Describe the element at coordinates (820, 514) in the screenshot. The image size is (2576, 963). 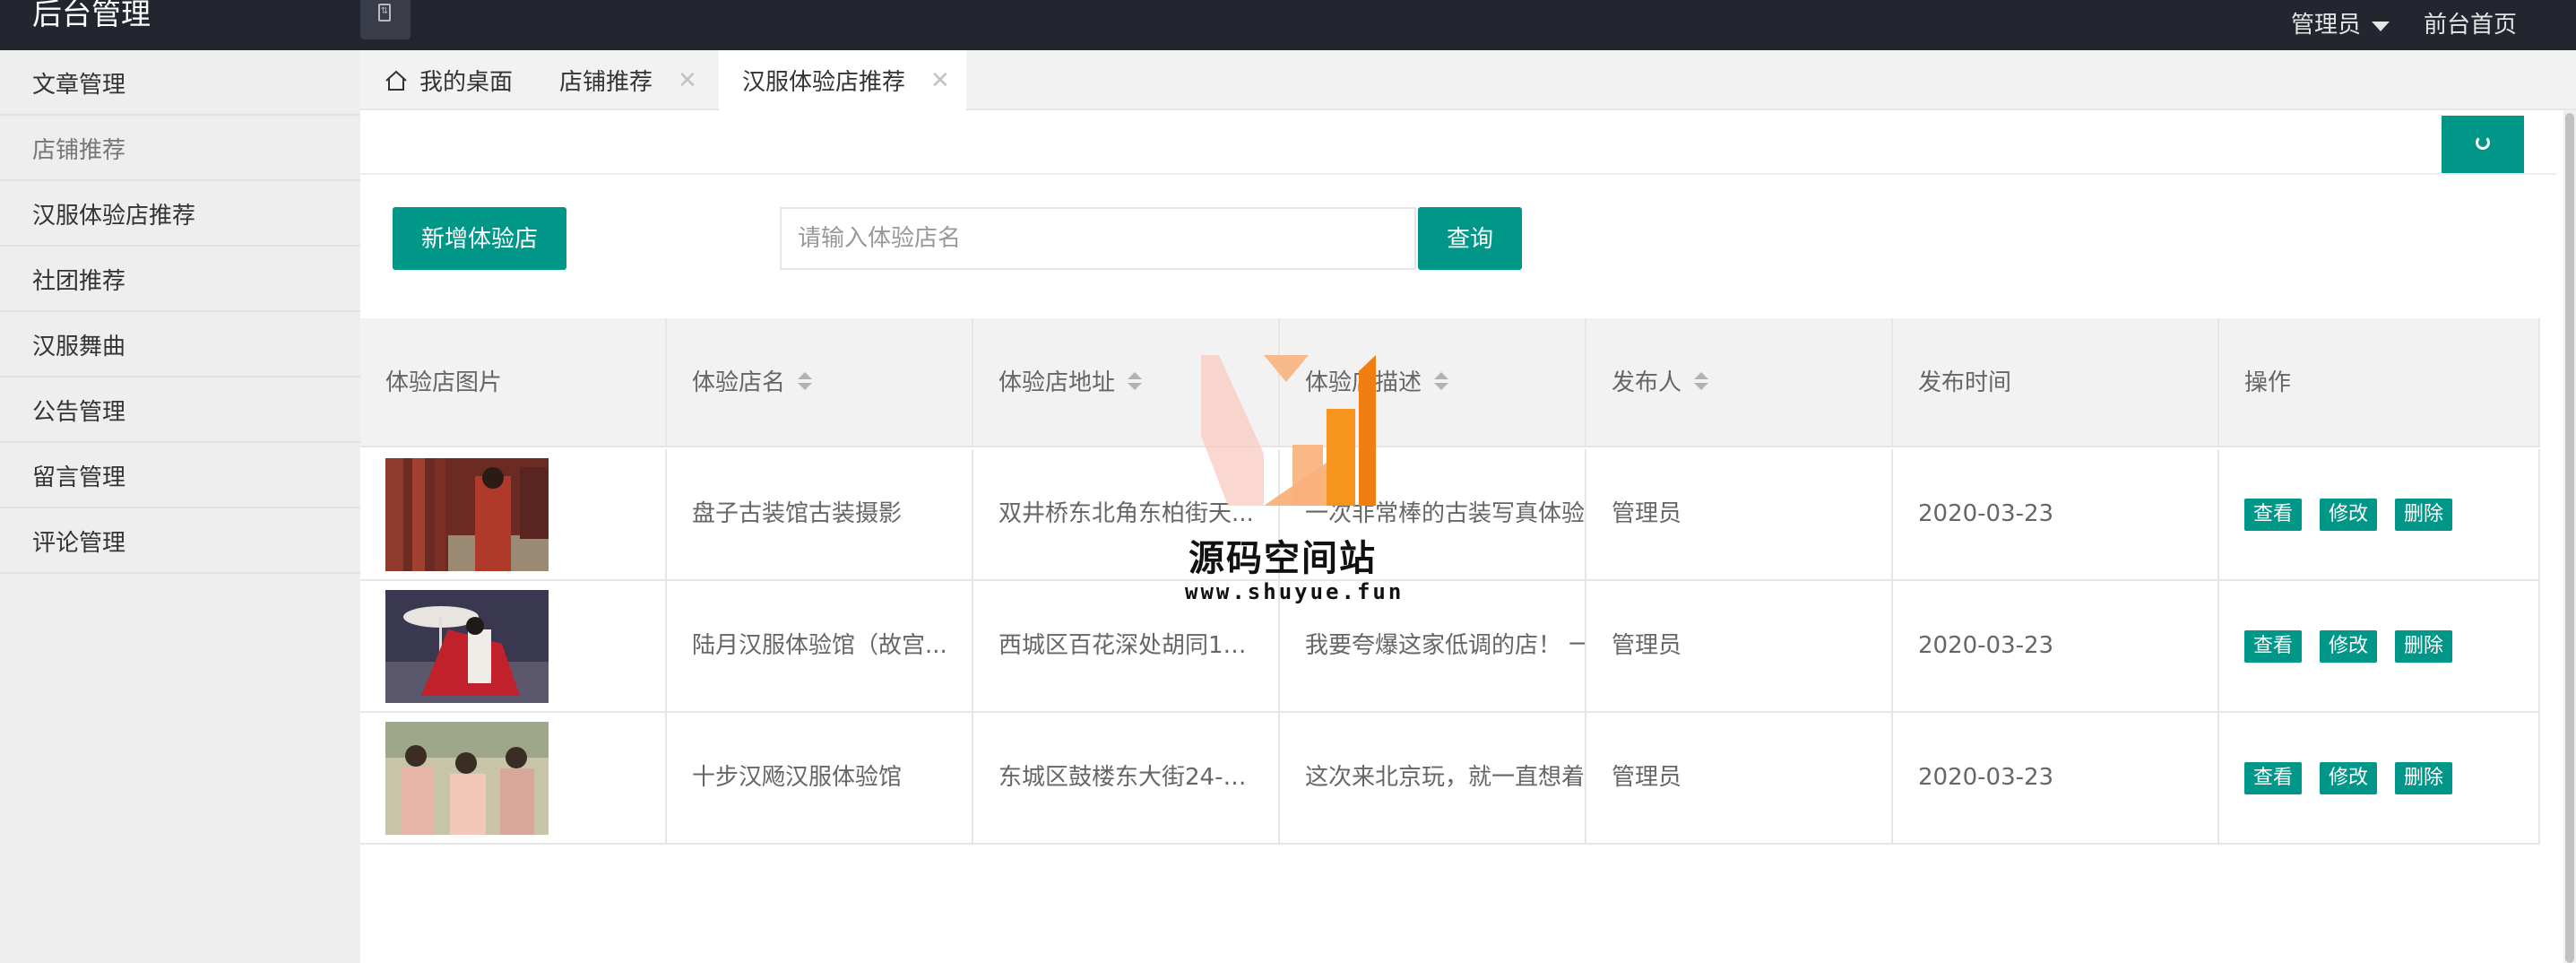
I see `cell-name: 盘子古装馆古装摄影` at that location.